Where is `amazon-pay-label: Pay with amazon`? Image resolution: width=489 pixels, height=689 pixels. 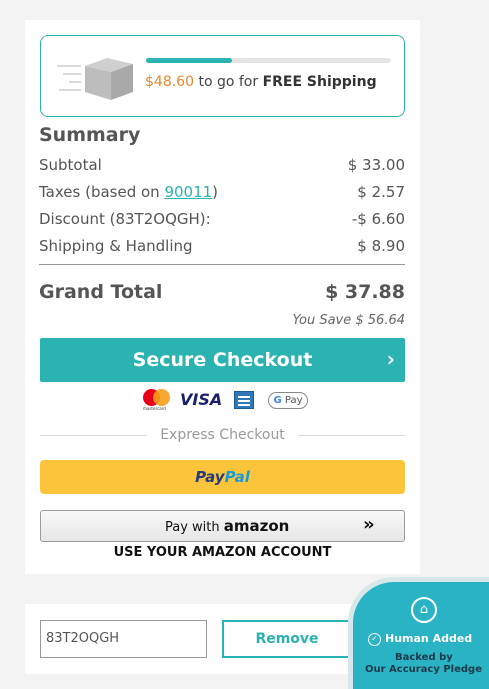 amazon-pay-label: Pay with amazon is located at coordinates (227, 526).